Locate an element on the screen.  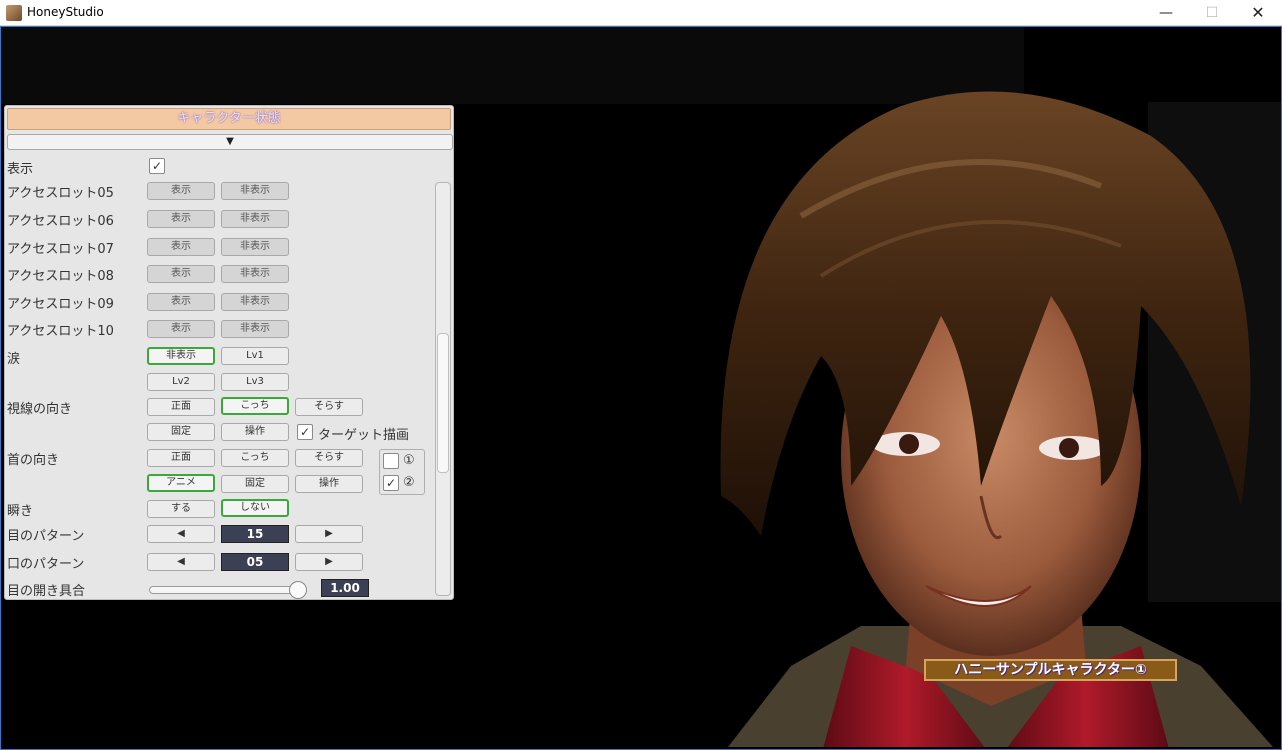
slot-label: アクセスロット10 is located at coordinates (60, 331).